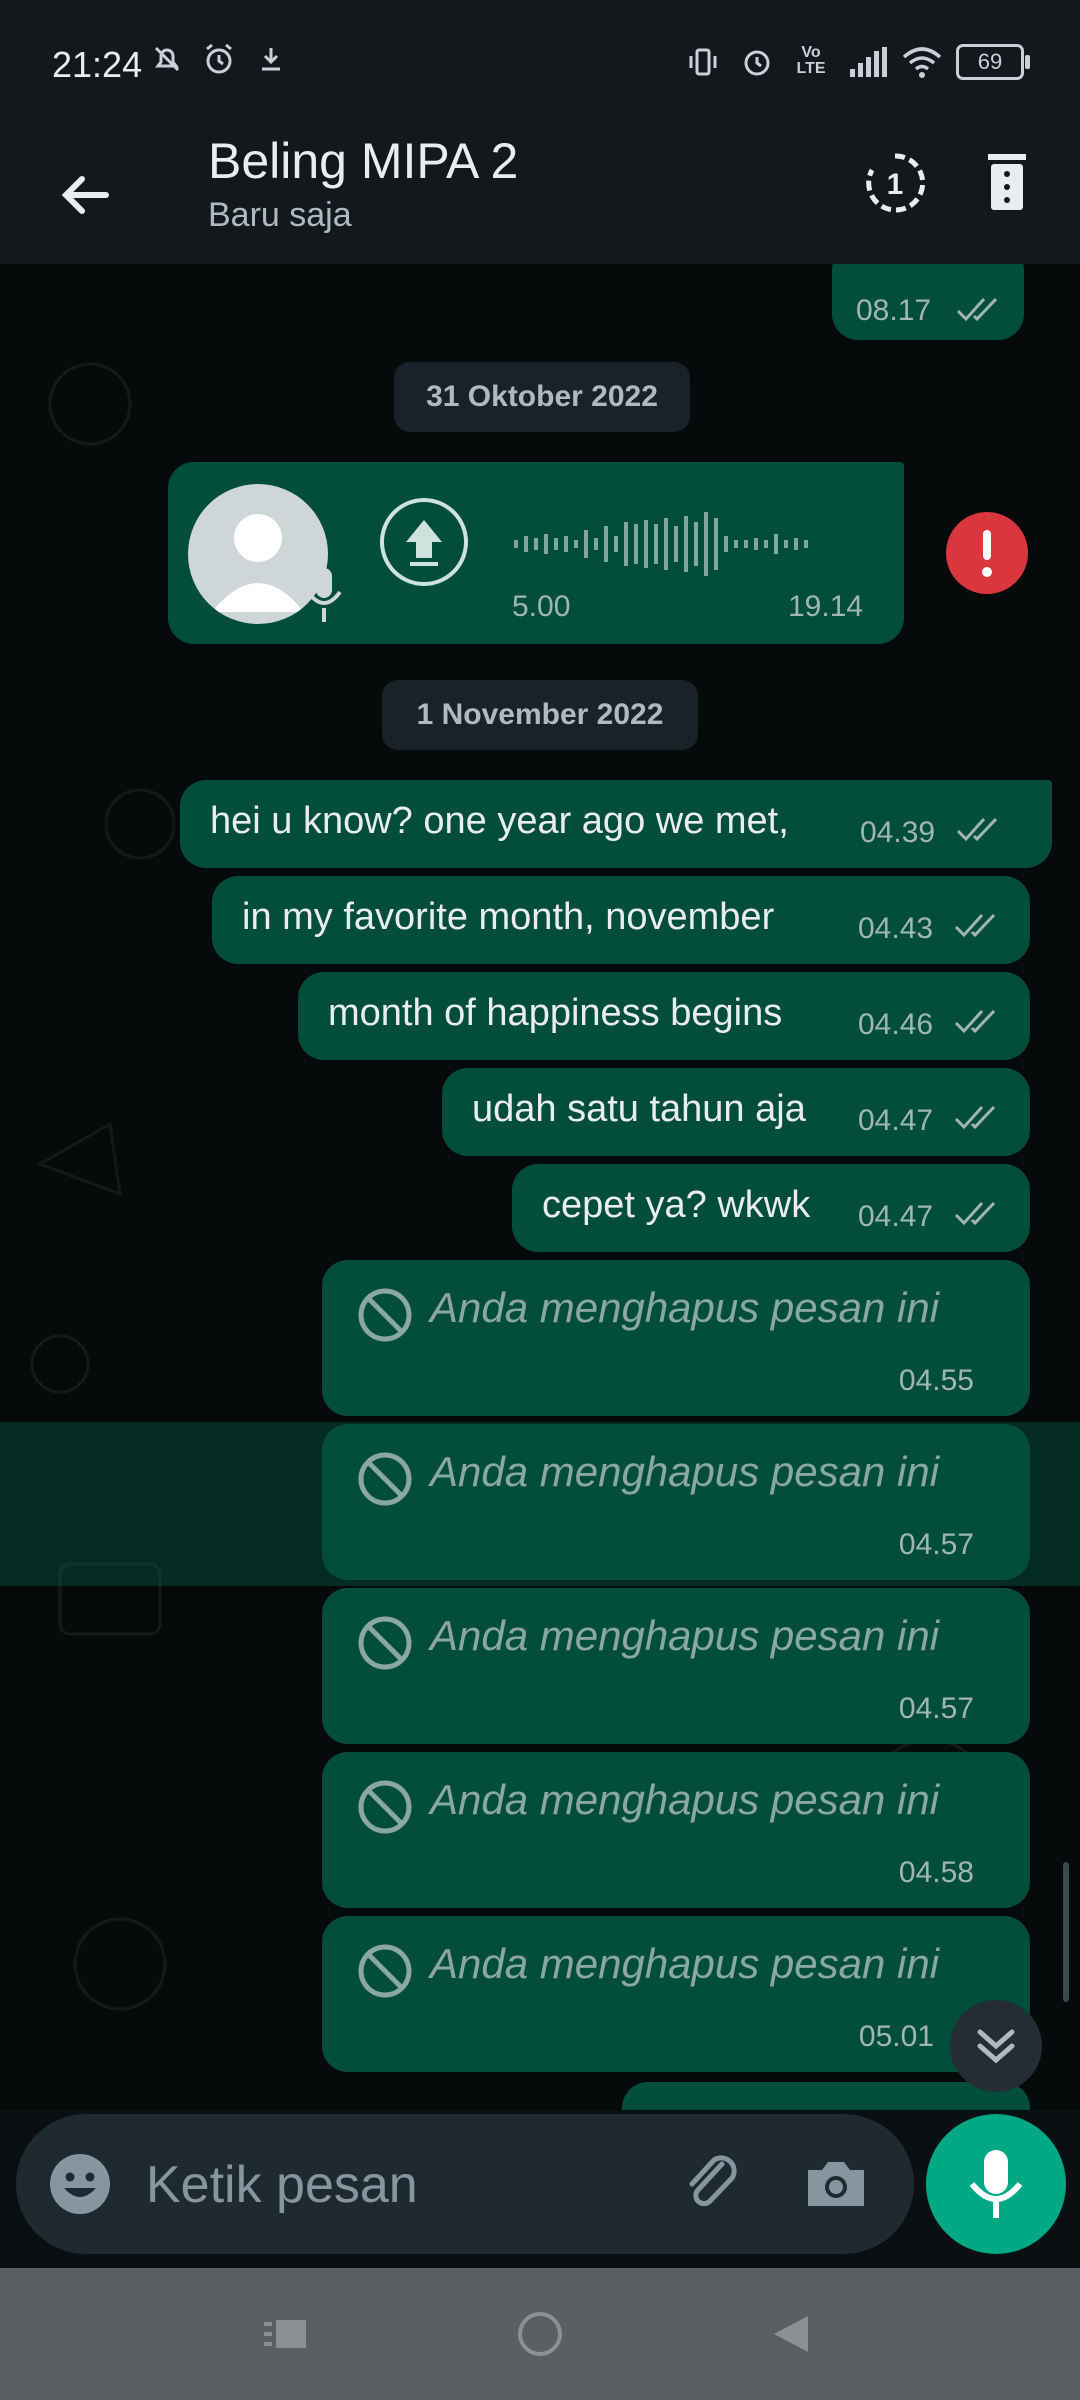  What do you see at coordinates (280, 215) in the screenshot?
I see `chat-subtitle: Baru saja` at bounding box center [280, 215].